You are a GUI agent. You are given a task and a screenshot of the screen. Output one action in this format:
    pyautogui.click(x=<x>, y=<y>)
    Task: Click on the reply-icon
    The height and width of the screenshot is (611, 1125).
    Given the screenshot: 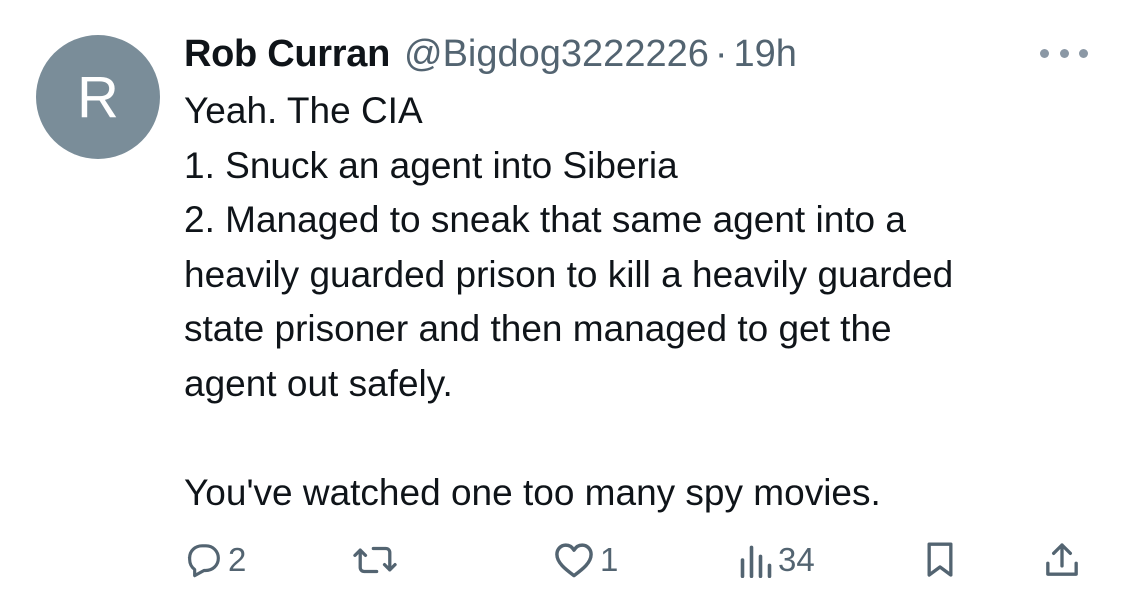 What is the action you would take?
    pyautogui.click(x=203, y=561)
    